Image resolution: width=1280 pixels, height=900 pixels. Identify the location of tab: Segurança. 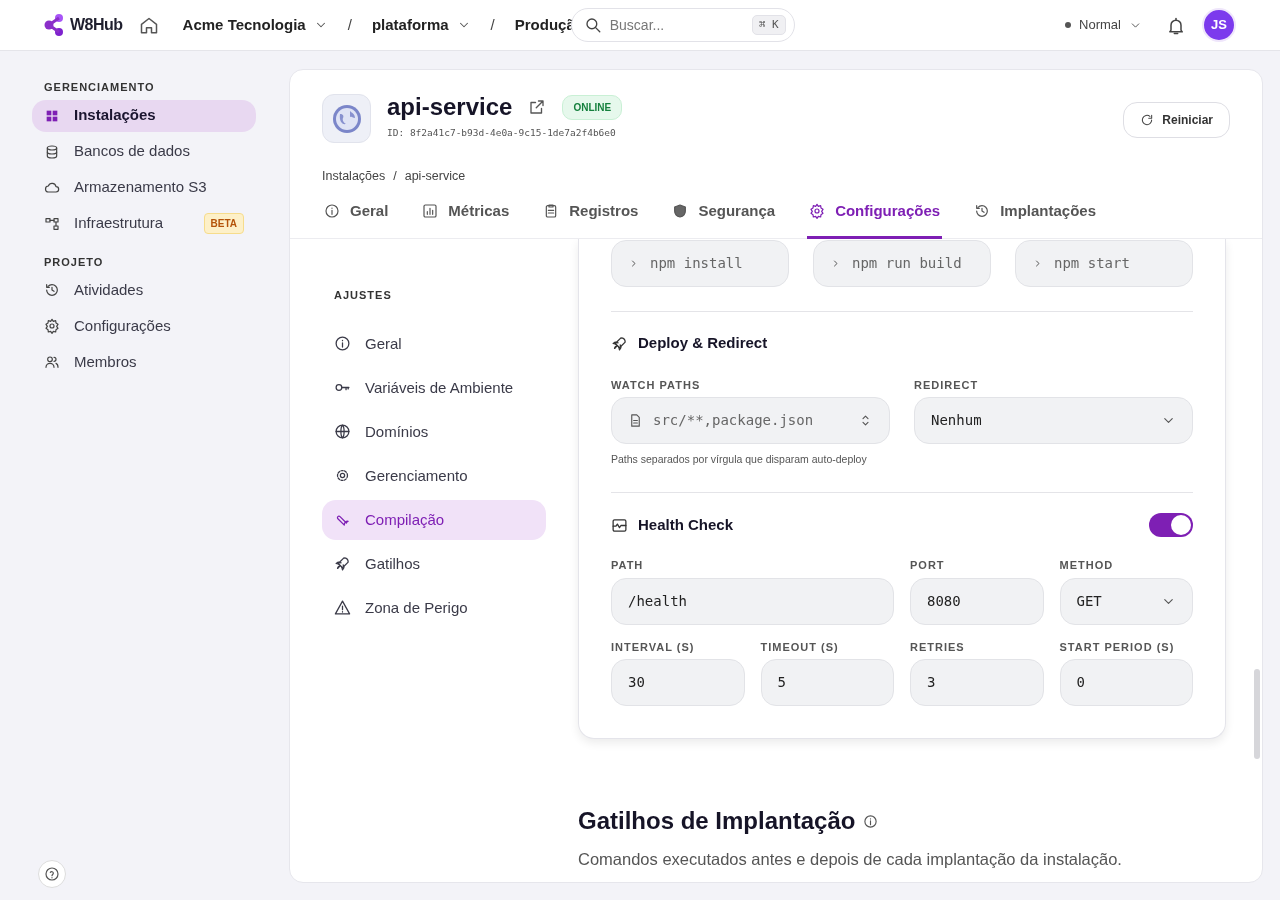
(724, 215).